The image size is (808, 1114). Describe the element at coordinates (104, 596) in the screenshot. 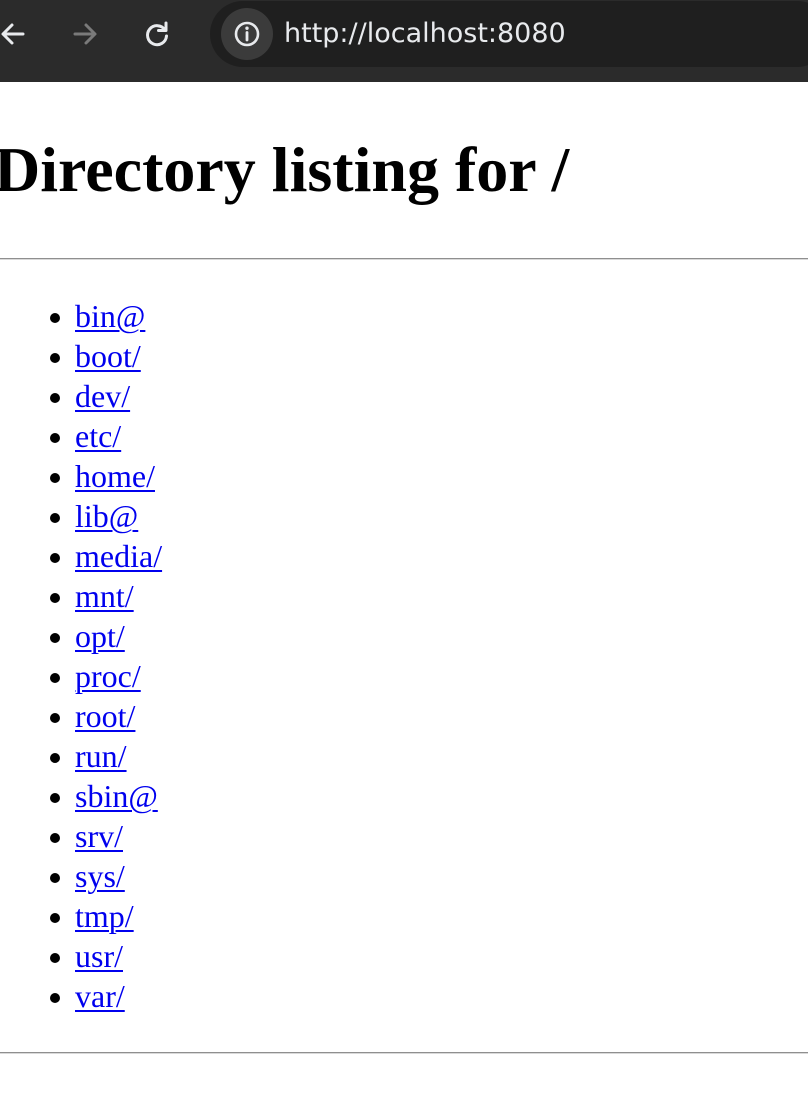

I see `directory-link: mnt/` at that location.